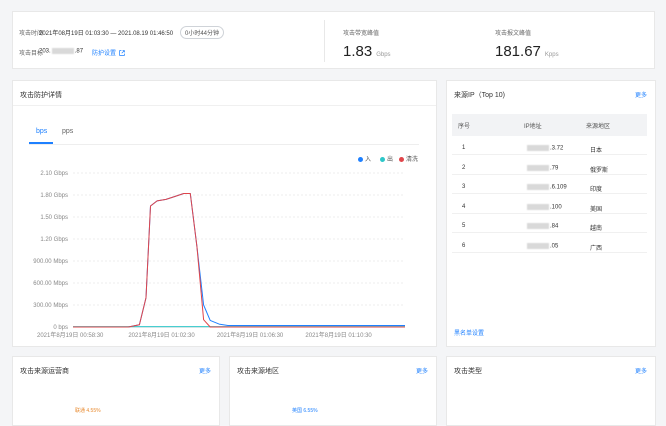  I want to click on region-more-link: 更多, so click(422, 370).